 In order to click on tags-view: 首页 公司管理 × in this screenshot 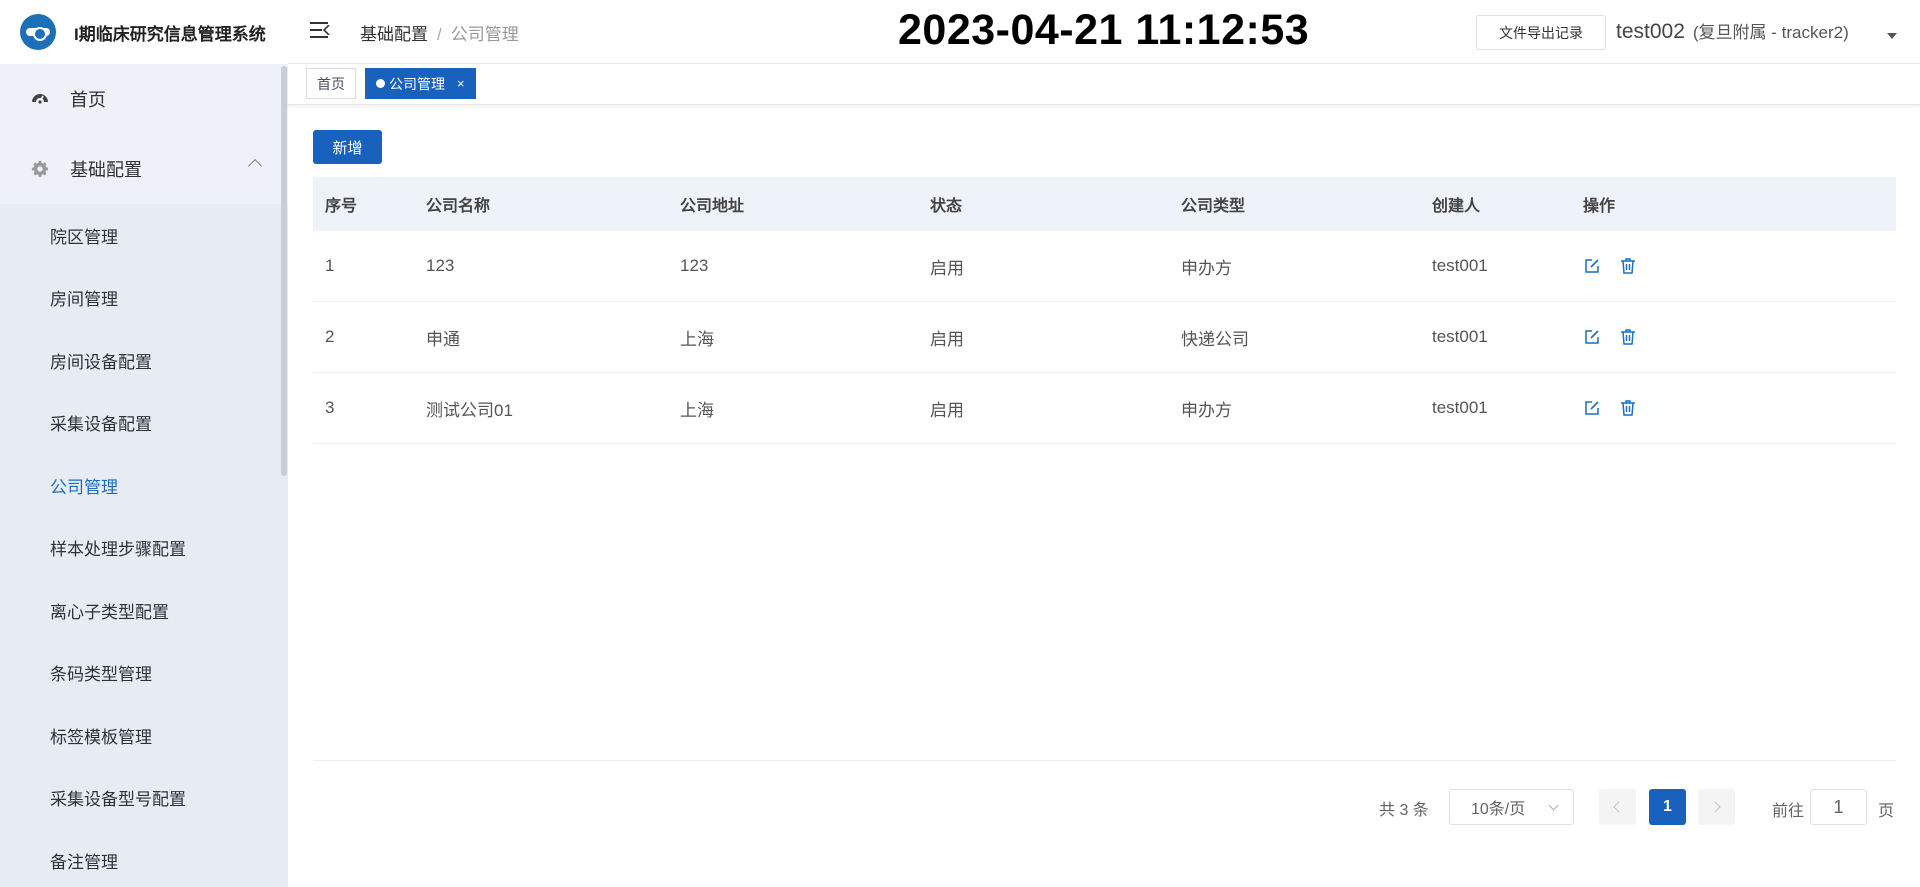, I will do `click(1104, 84)`.